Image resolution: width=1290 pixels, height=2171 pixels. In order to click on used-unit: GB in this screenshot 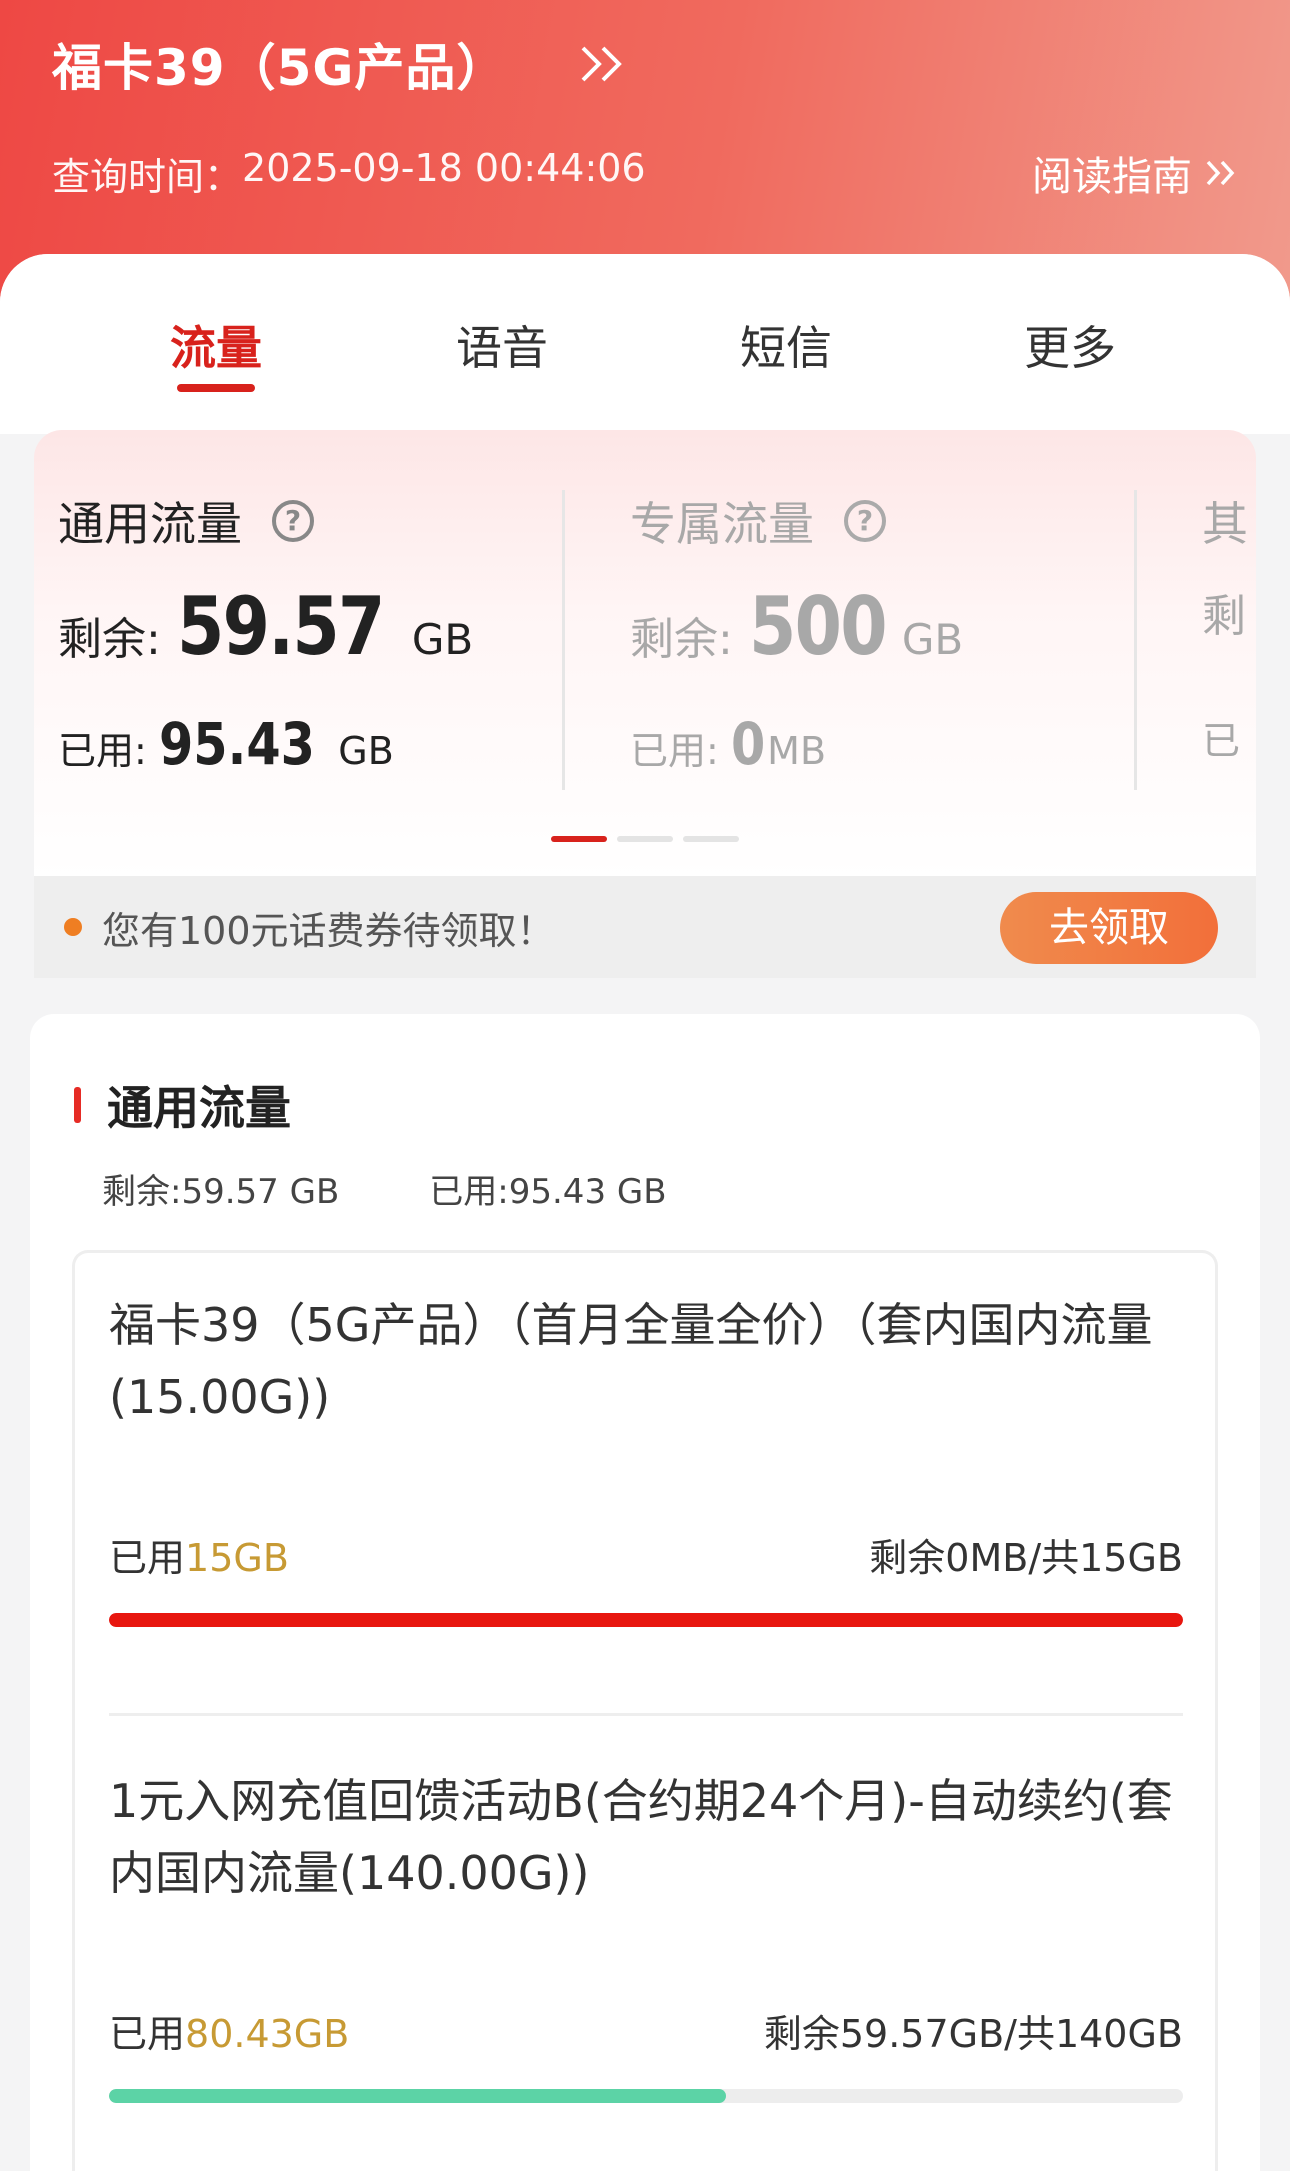, I will do `click(366, 751)`.